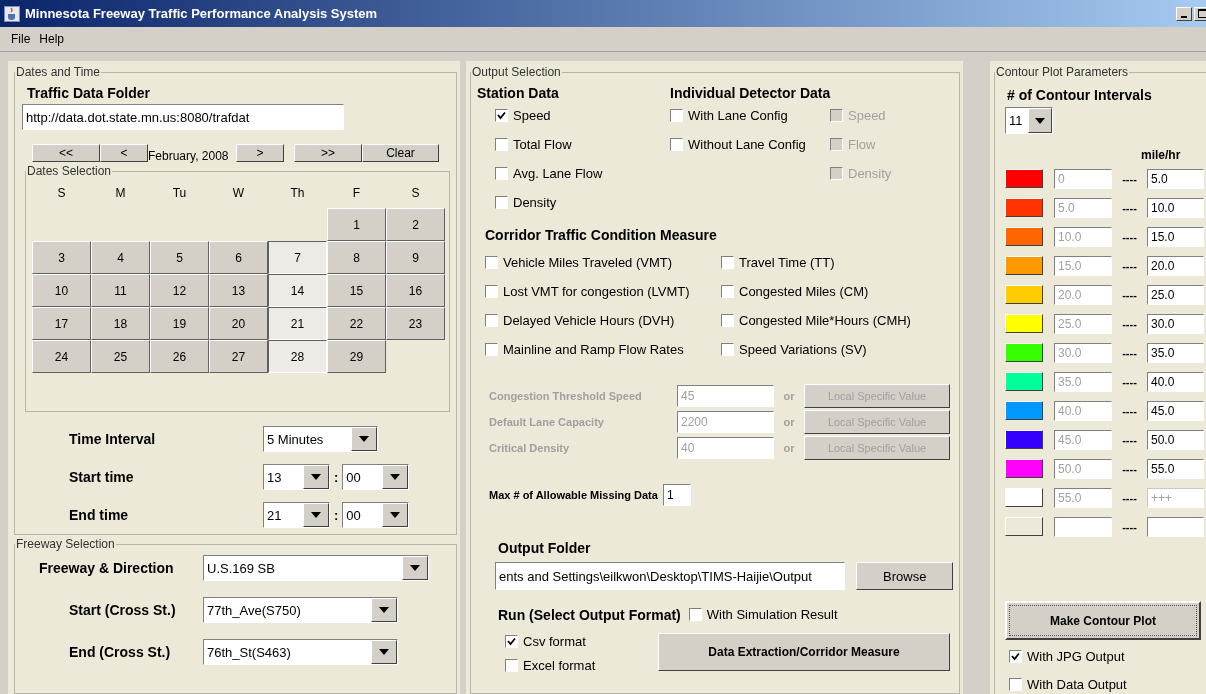 Image resolution: width=1206 pixels, height=694 pixels. I want to click on date-button: 1, so click(356, 224).